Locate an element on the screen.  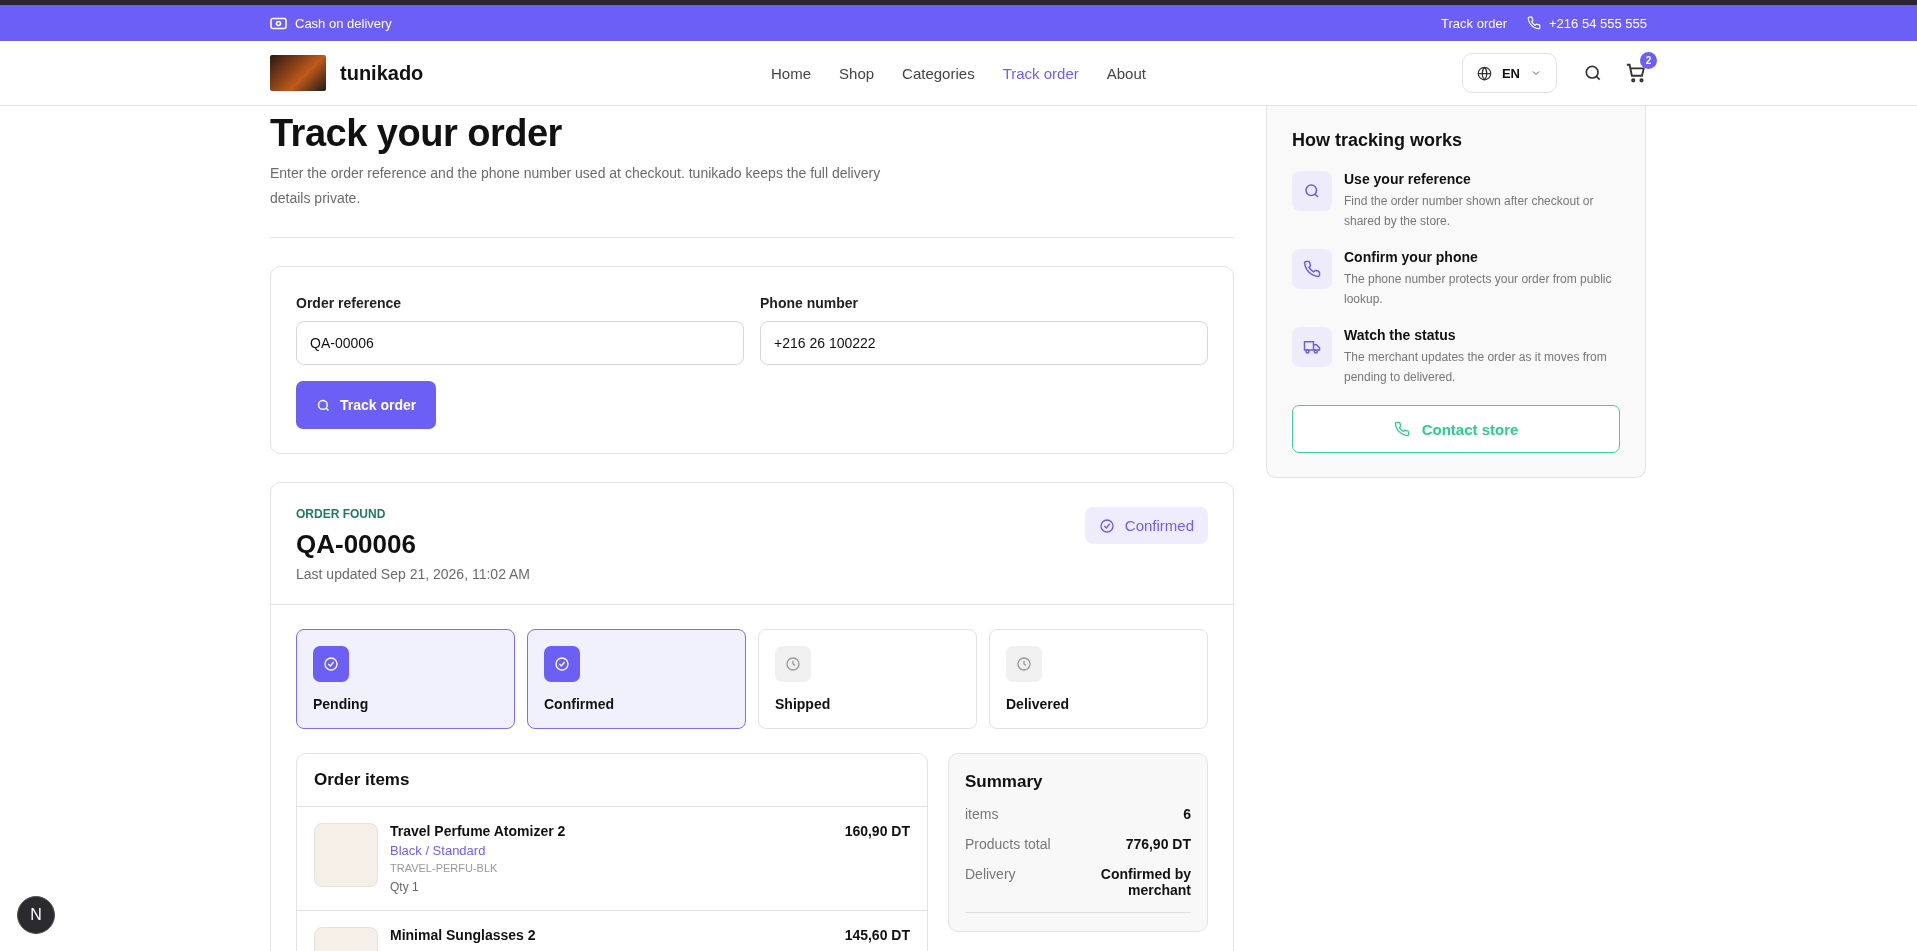
dev-tools-button: N is located at coordinates (36, 915).